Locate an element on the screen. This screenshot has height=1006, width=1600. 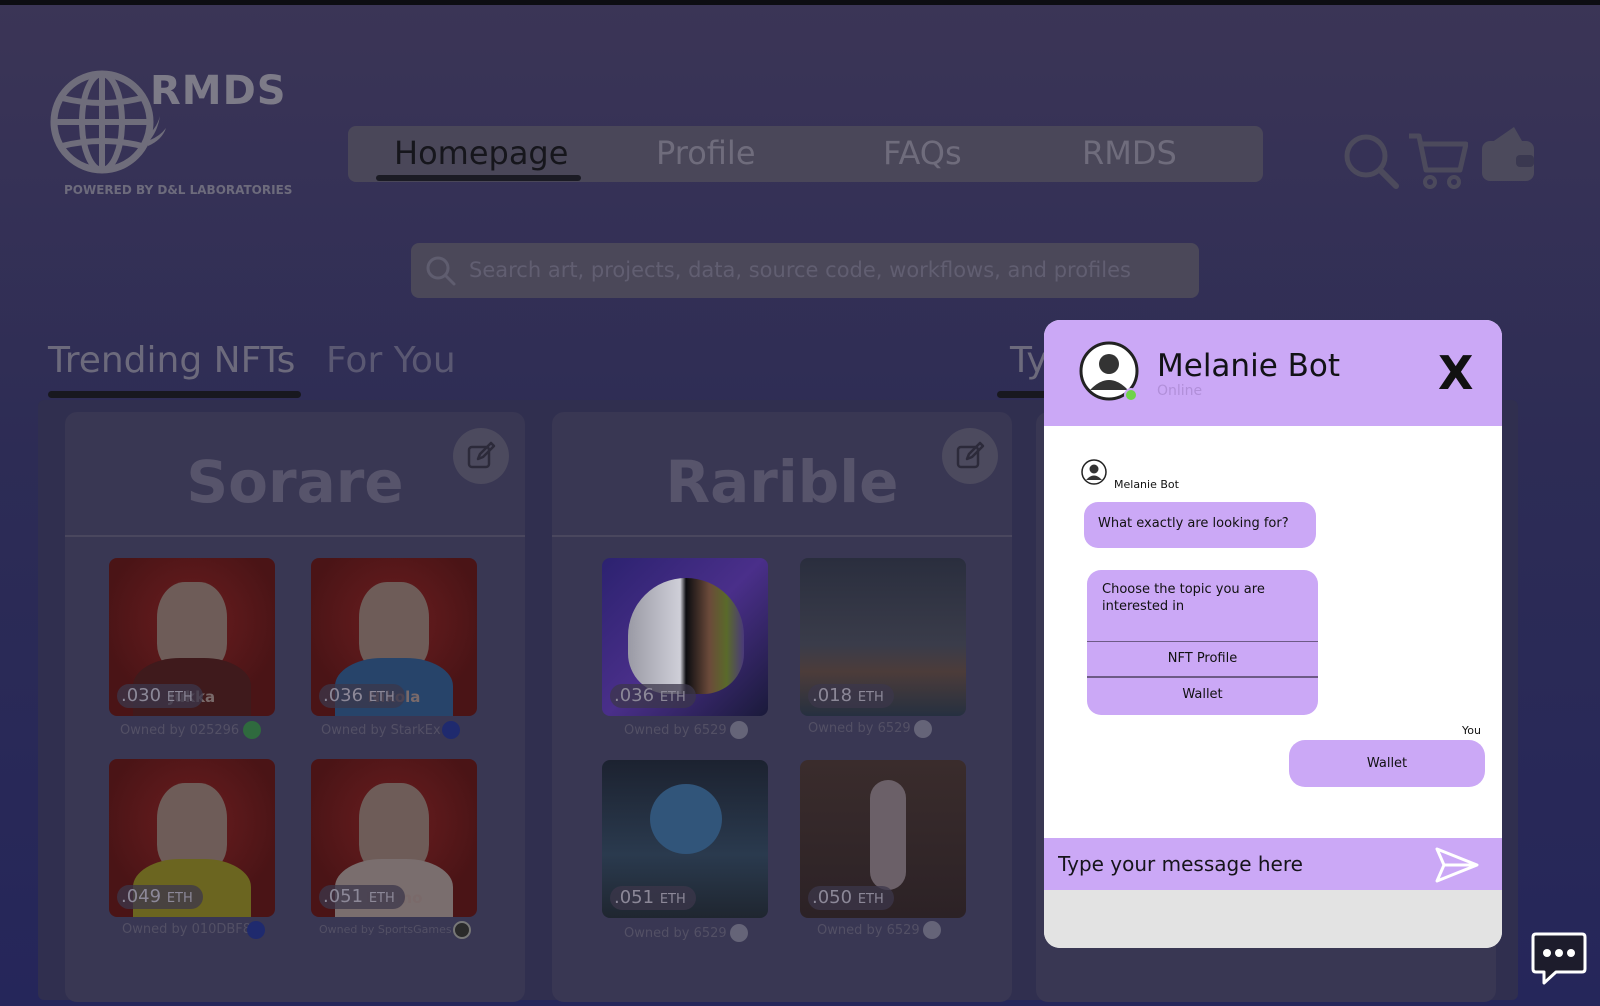
send-icon is located at coordinates (1457, 865).